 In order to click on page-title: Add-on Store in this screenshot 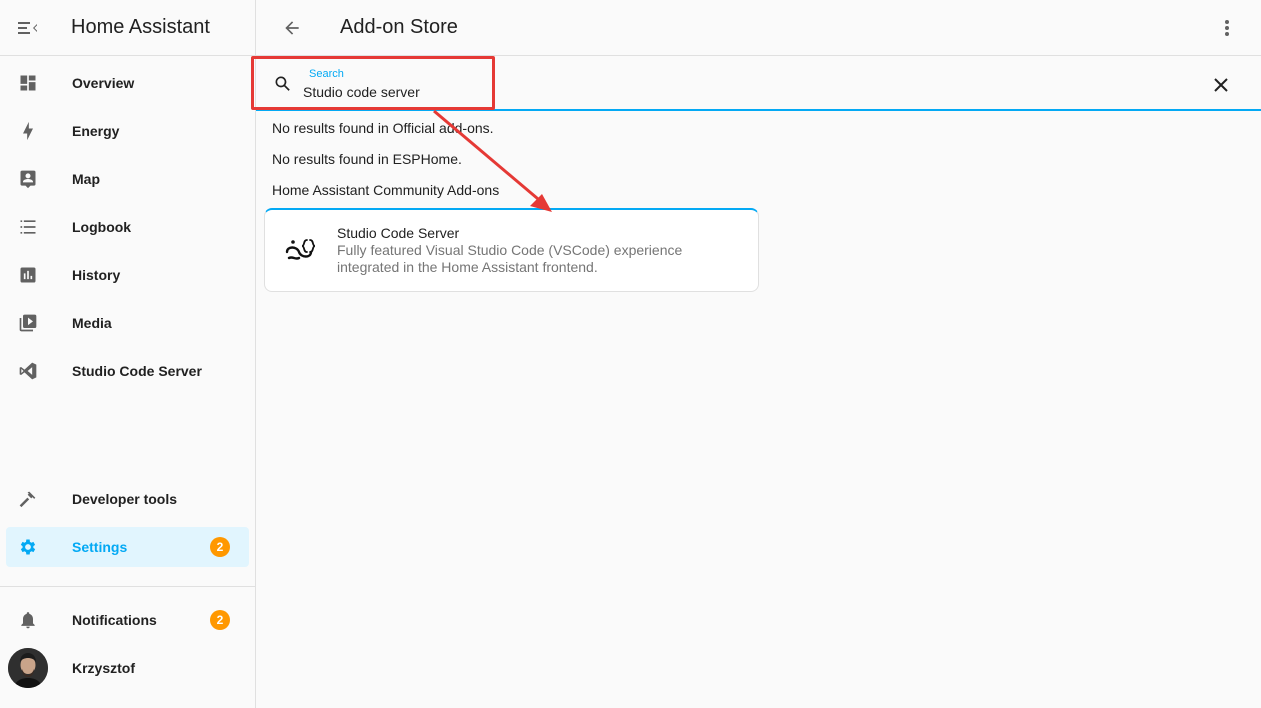, I will do `click(399, 27)`.